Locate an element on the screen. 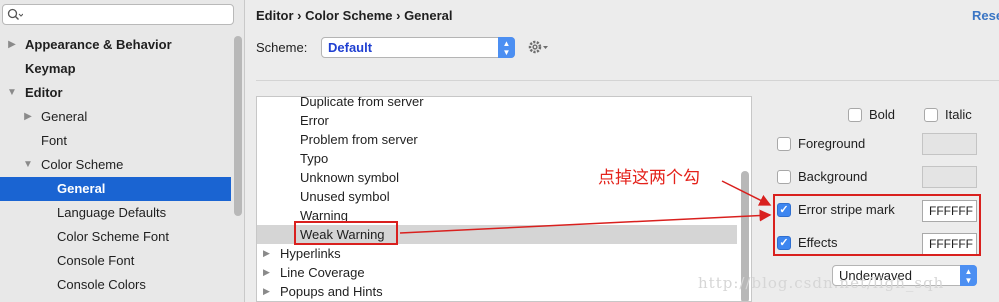 Image resolution: width=999 pixels, height=302 pixels. sidebar-item-label: Console Colors is located at coordinates (101, 284).